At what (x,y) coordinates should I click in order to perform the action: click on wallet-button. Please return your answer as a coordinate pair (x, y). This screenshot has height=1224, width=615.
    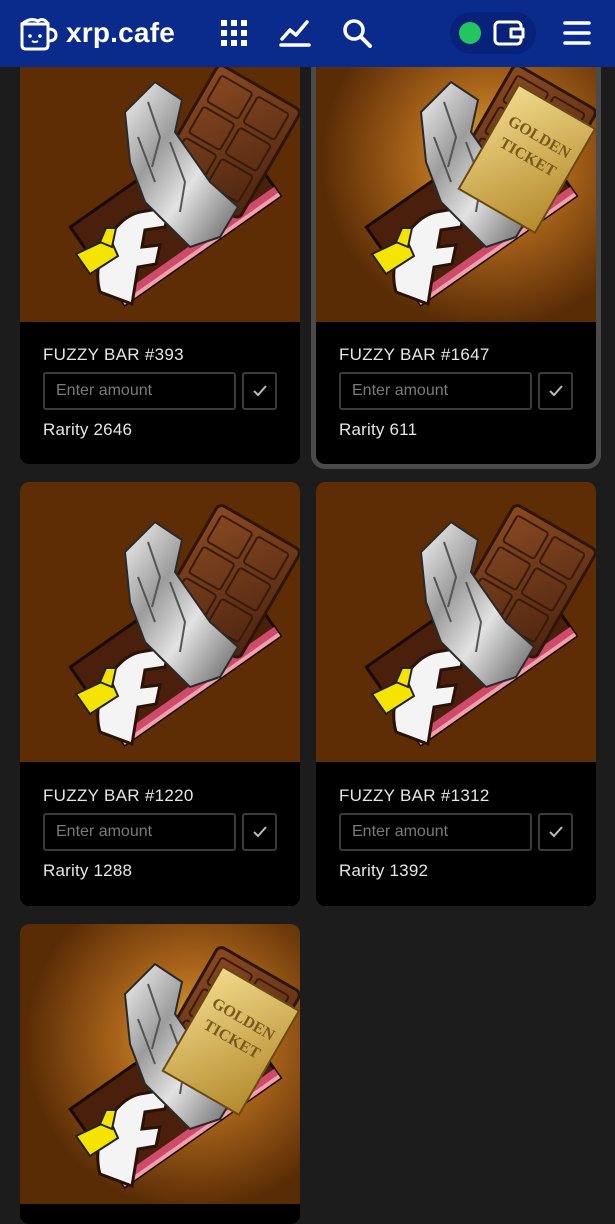
    Looking at the image, I should click on (493, 33).